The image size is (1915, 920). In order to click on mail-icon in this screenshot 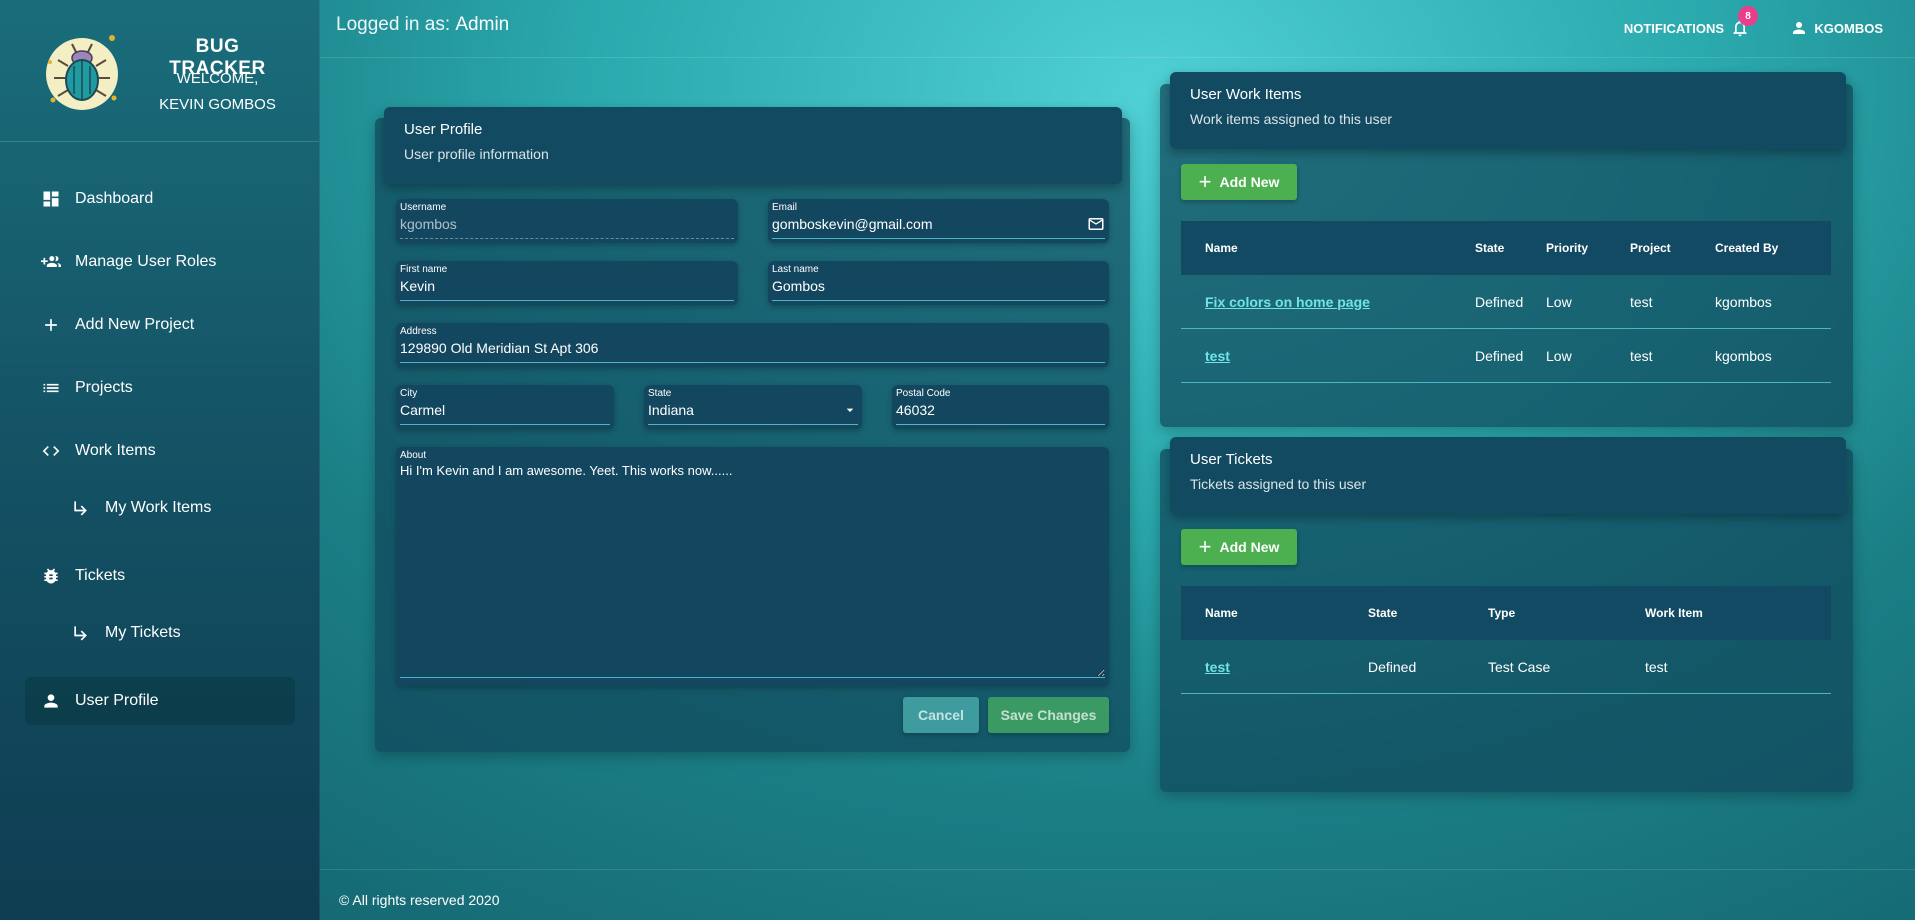, I will do `click(1096, 223)`.